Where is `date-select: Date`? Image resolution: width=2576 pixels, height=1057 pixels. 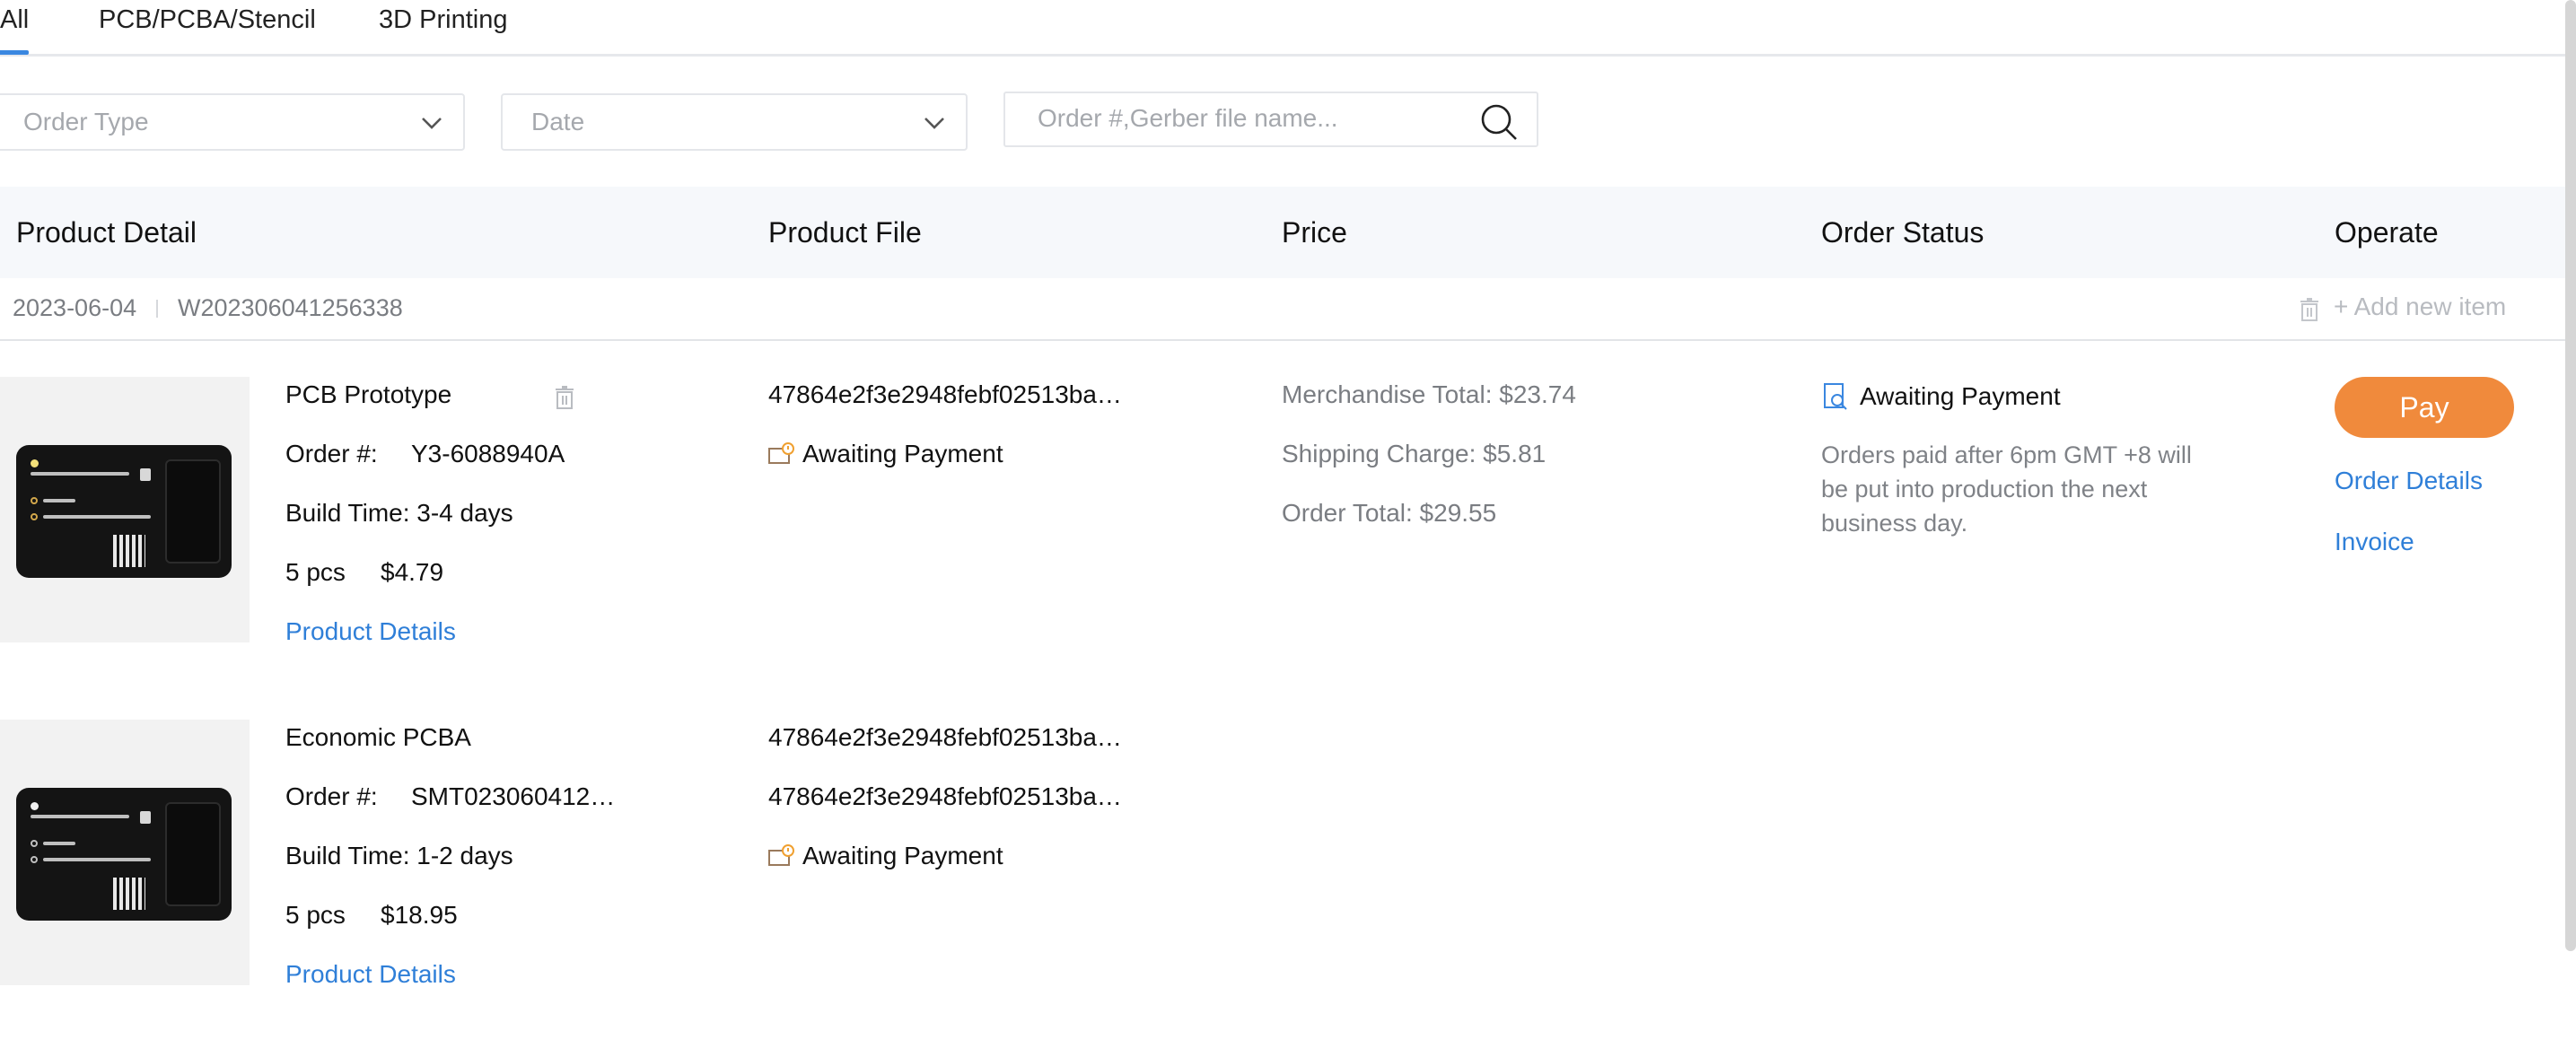 date-select: Date is located at coordinates (734, 122).